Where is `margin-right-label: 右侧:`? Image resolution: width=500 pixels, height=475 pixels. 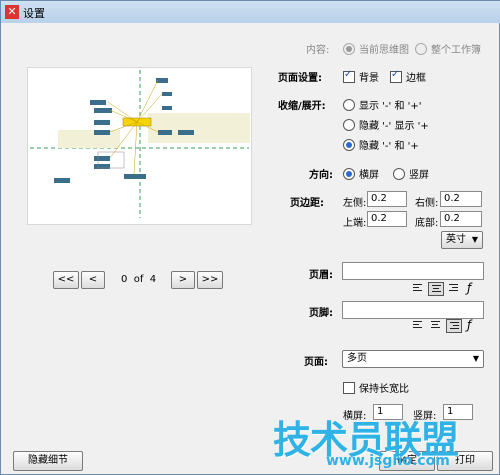
margin-right-label: 右侧: is located at coordinates (427, 203).